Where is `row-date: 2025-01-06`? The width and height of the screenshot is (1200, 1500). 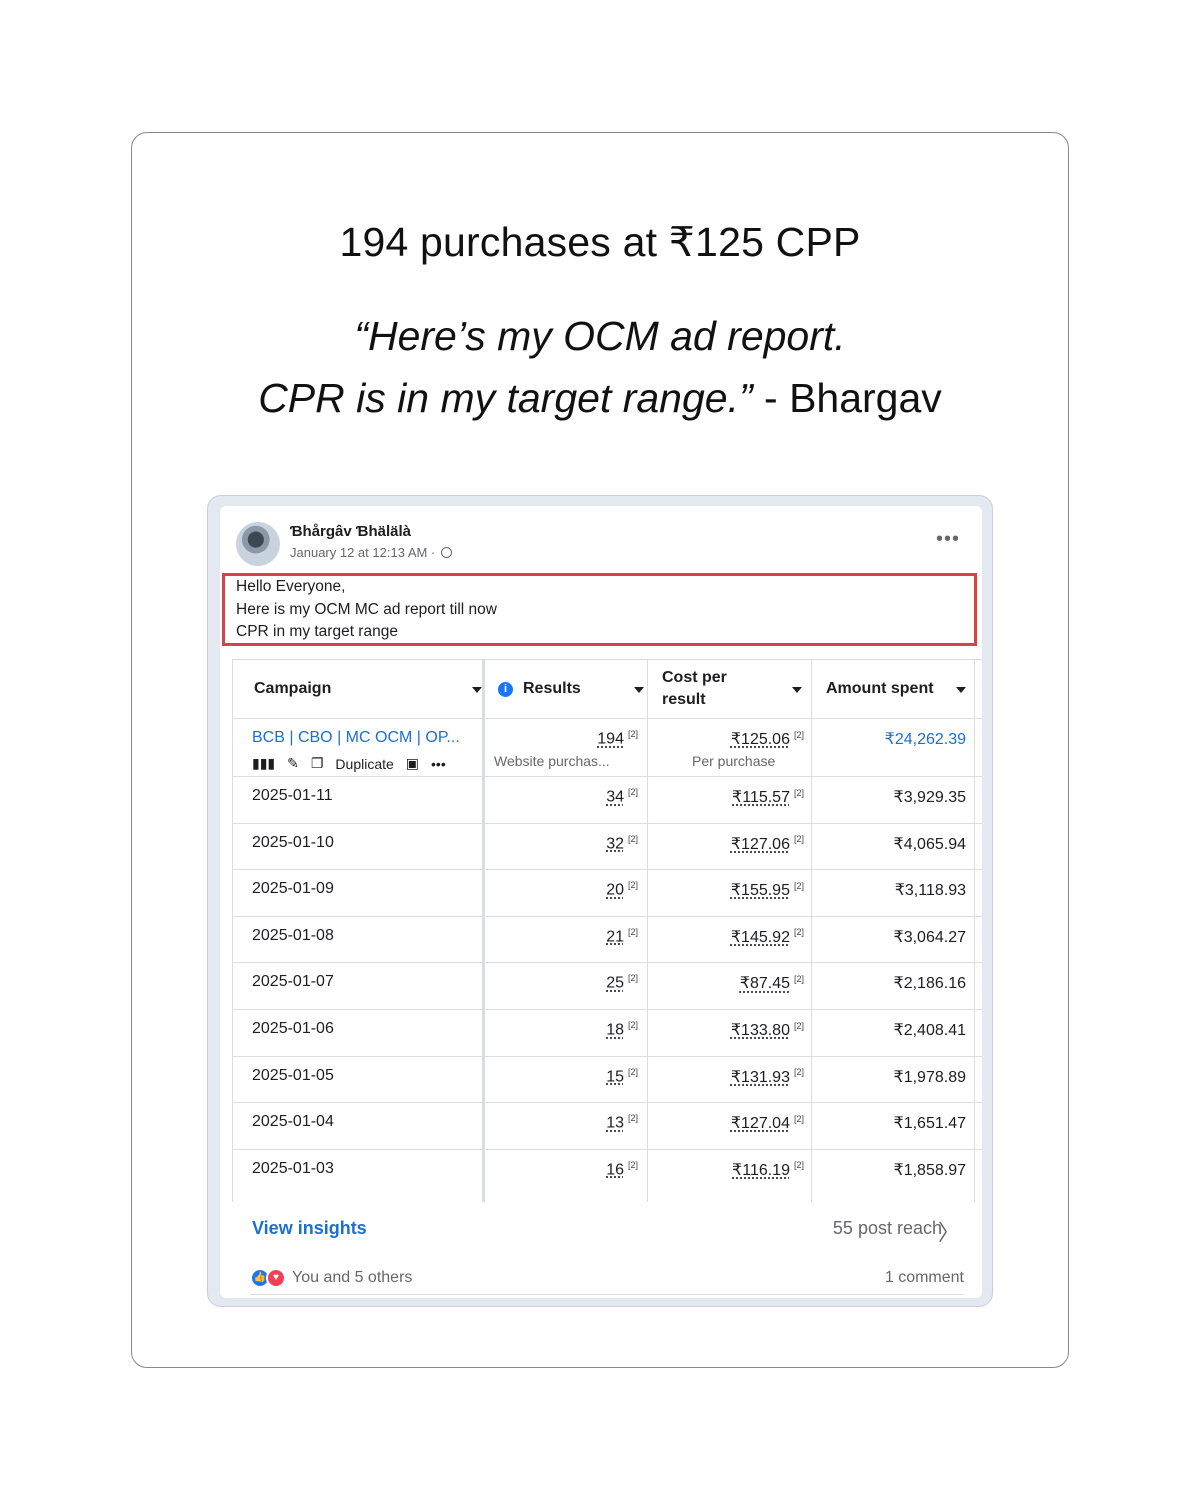 row-date: 2025-01-06 is located at coordinates (293, 1028).